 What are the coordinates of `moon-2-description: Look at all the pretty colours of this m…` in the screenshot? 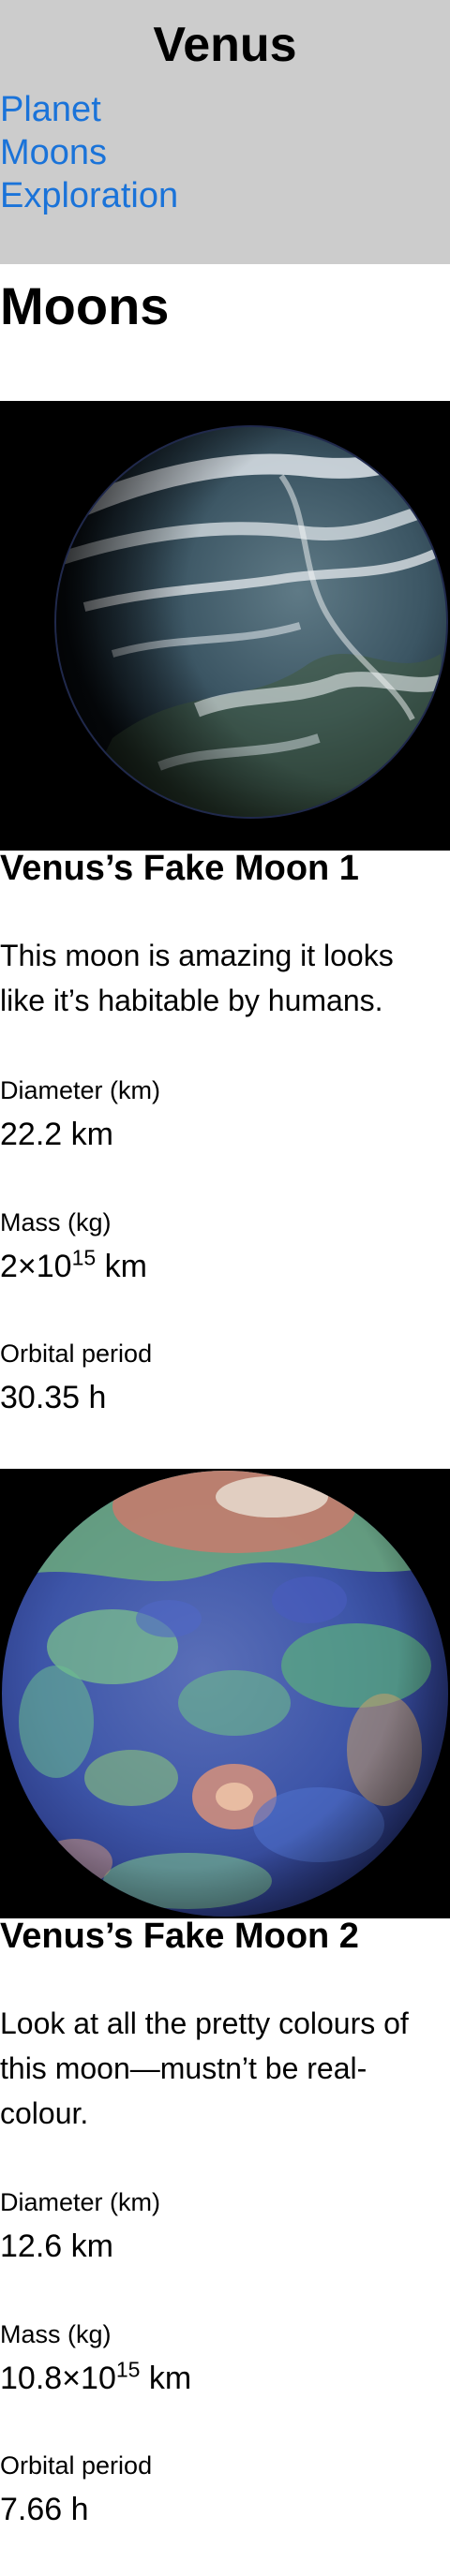 It's located at (204, 2068).